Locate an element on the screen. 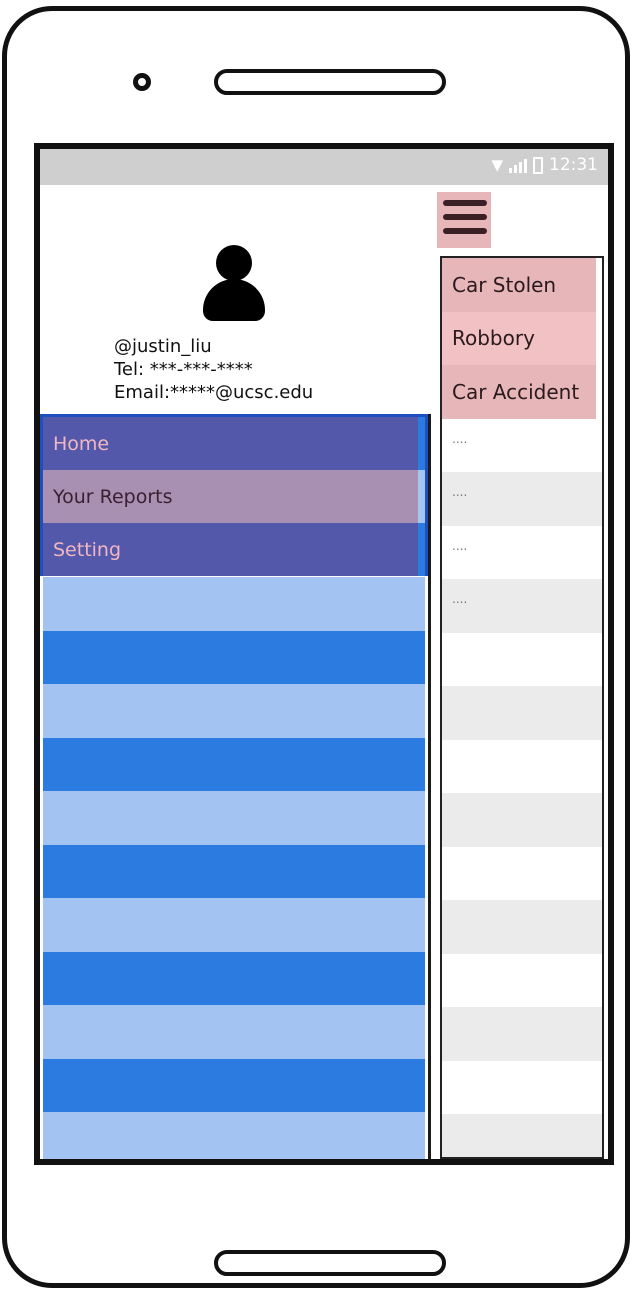  drawer-item-home: Home is located at coordinates (234, 443).